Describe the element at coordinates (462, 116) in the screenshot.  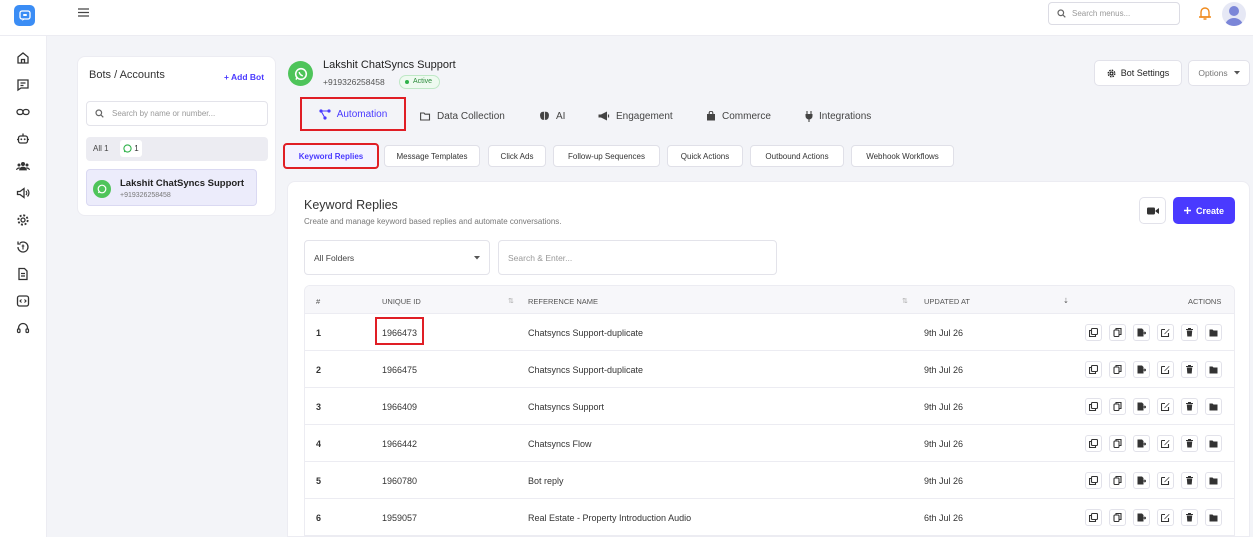
I see `tab-data-collection: Data Collection` at that location.